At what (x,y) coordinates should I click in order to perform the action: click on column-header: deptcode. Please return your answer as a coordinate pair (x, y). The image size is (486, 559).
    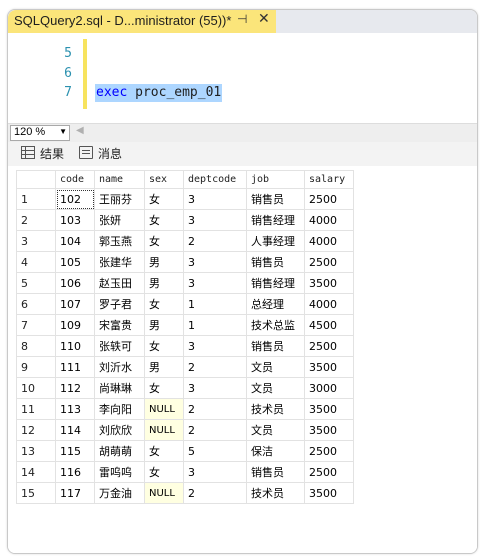
    Looking at the image, I should click on (215, 179).